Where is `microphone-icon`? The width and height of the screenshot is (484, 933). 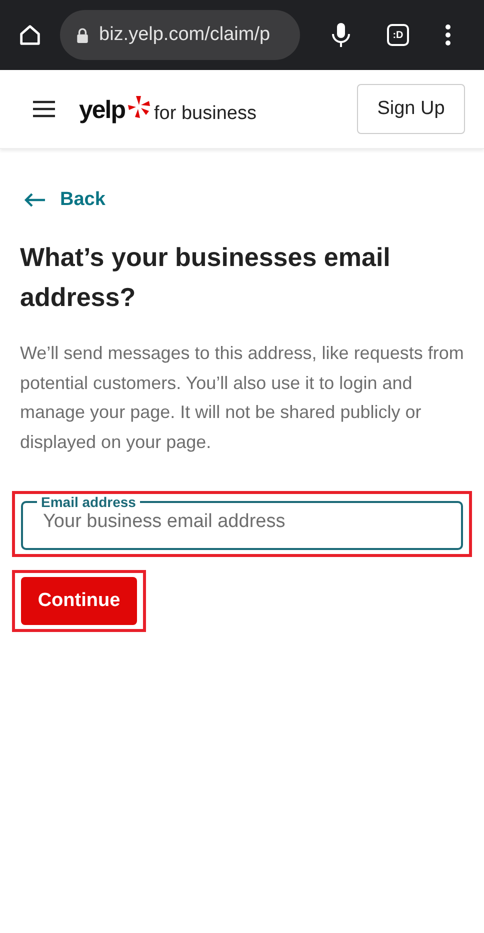
microphone-icon is located at coordinates (341, 35).